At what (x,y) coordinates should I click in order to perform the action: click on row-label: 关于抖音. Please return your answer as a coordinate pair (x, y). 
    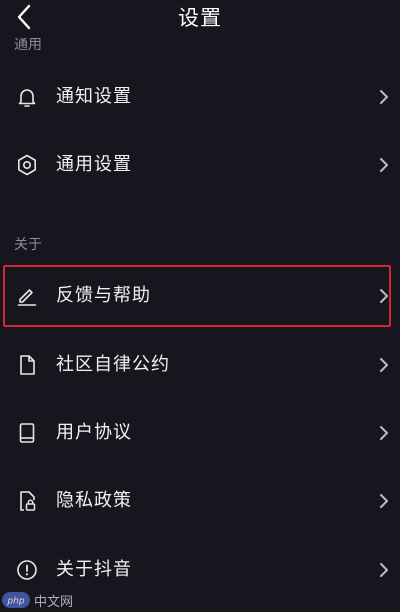
    Looking at the image, I should click on (94, 569).